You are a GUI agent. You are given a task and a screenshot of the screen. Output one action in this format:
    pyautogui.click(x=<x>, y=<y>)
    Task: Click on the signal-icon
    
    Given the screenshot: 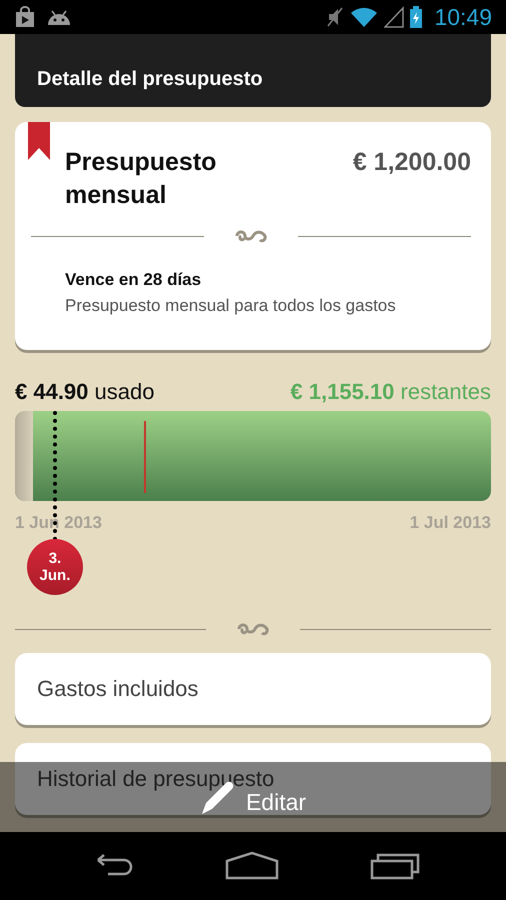 What is the action you would take?
    pyautogui.click(x=394, y=17)
    